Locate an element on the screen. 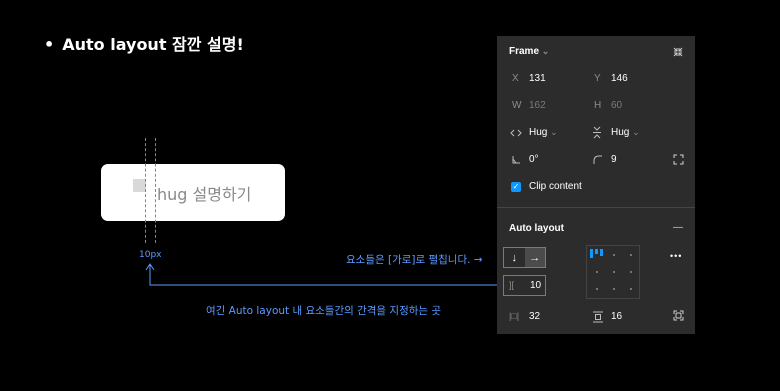  clip-content-checkbox: ✓ is located at coordinates (516, 187).